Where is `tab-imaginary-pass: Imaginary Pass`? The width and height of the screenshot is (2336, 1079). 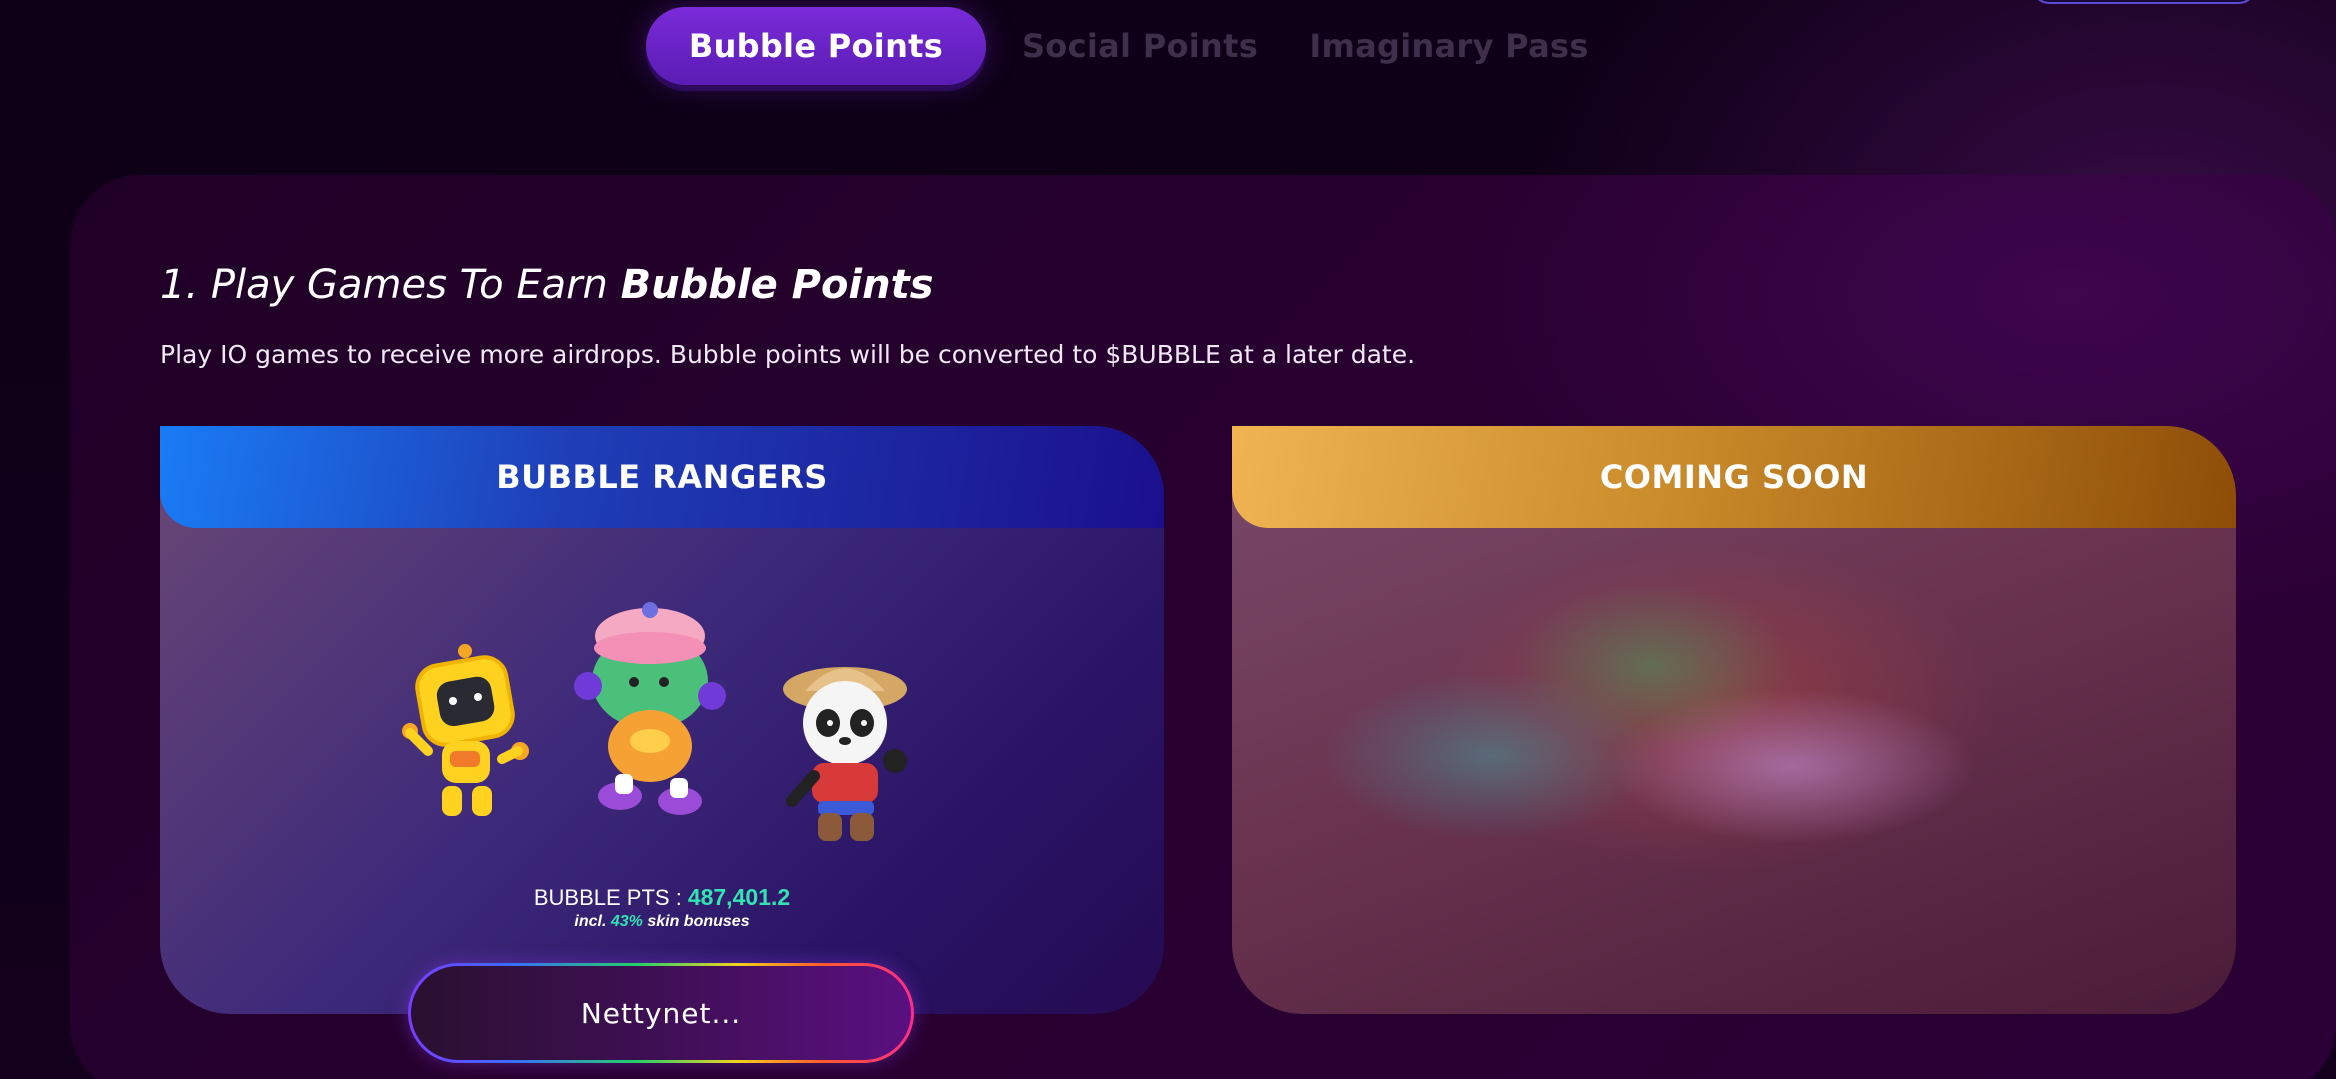
tab-imaginary-pass: Imaginary Pass is located at coordinates (1449, 46).